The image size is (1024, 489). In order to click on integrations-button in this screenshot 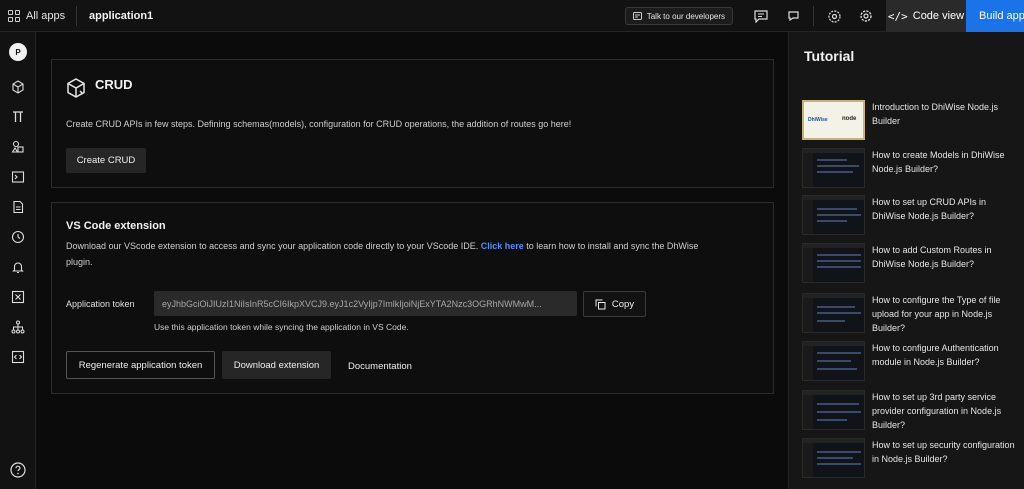, I will do `click(834, 16)`.